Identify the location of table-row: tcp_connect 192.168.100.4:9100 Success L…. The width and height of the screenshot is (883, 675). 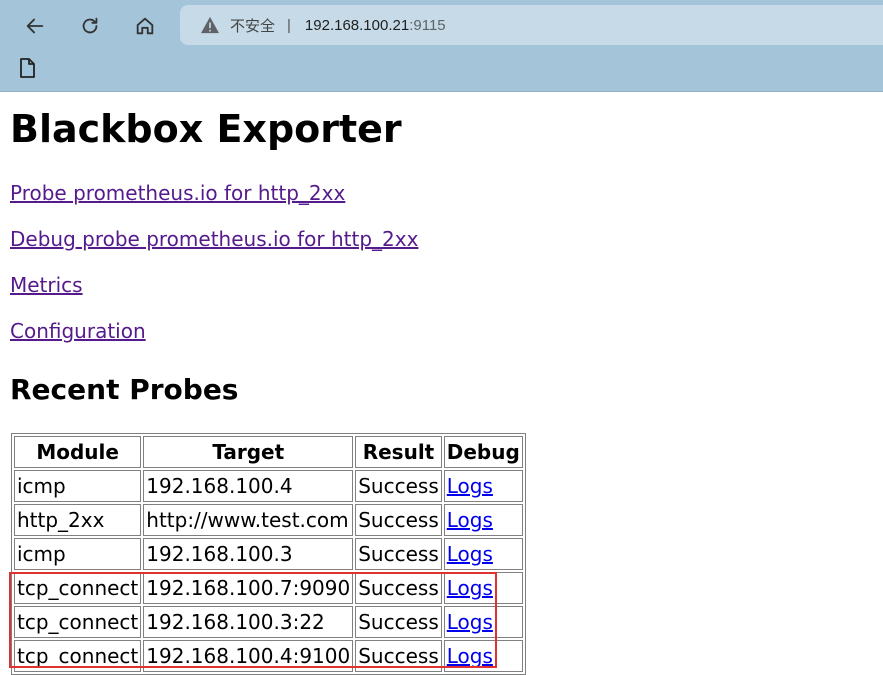
(268, 656).